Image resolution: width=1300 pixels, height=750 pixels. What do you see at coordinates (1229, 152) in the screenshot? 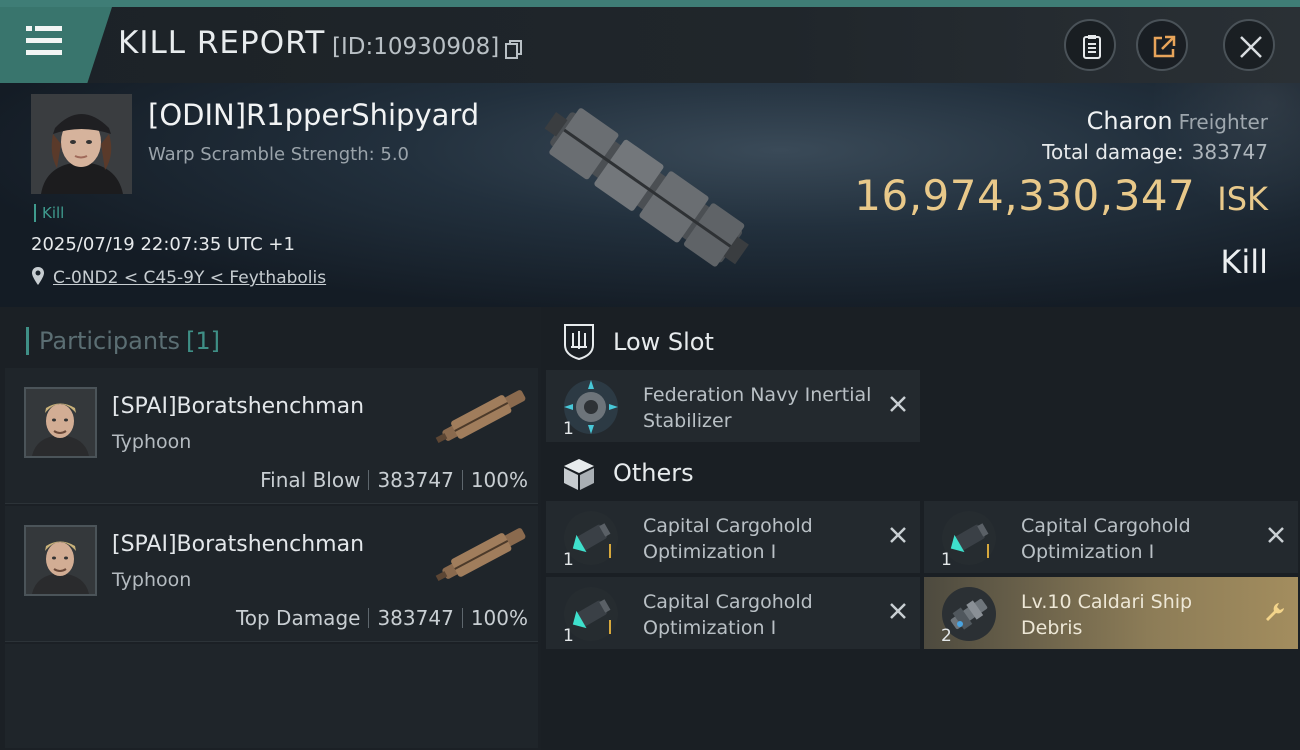
I see `total-damage-value: 383747` at bounding box center [1229, 152].